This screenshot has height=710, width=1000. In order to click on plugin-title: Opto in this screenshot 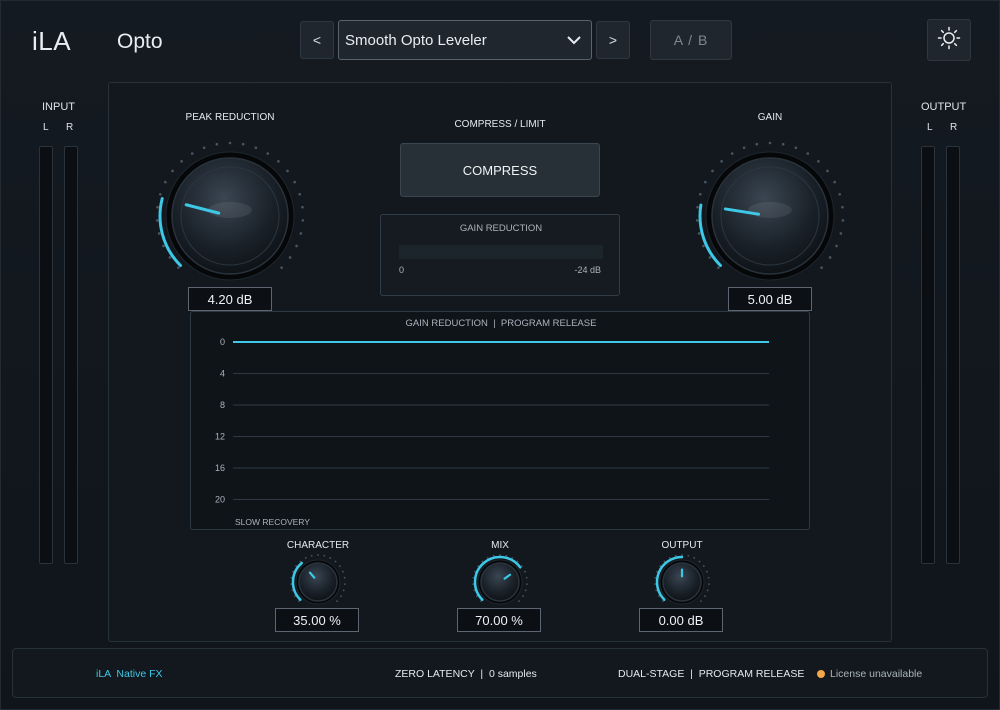, I will do `click(140, 41)`.